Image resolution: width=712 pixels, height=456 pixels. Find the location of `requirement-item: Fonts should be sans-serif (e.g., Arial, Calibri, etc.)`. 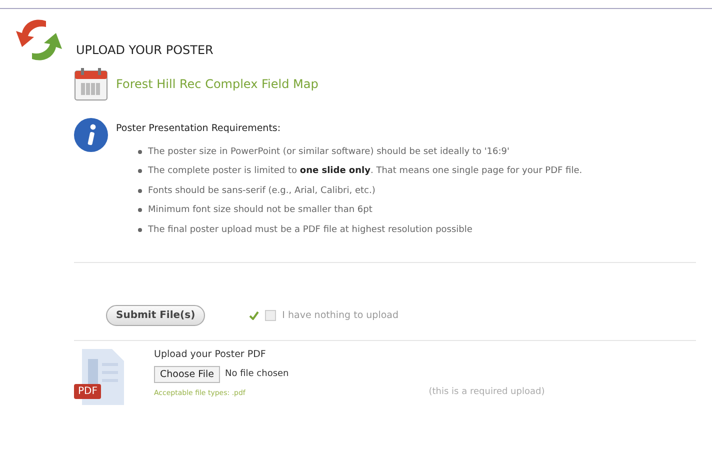

requirement-item: Fonts should be sans-serif (e.g., Arial, Calibri, etc.) is located at coordinates (262, 190).